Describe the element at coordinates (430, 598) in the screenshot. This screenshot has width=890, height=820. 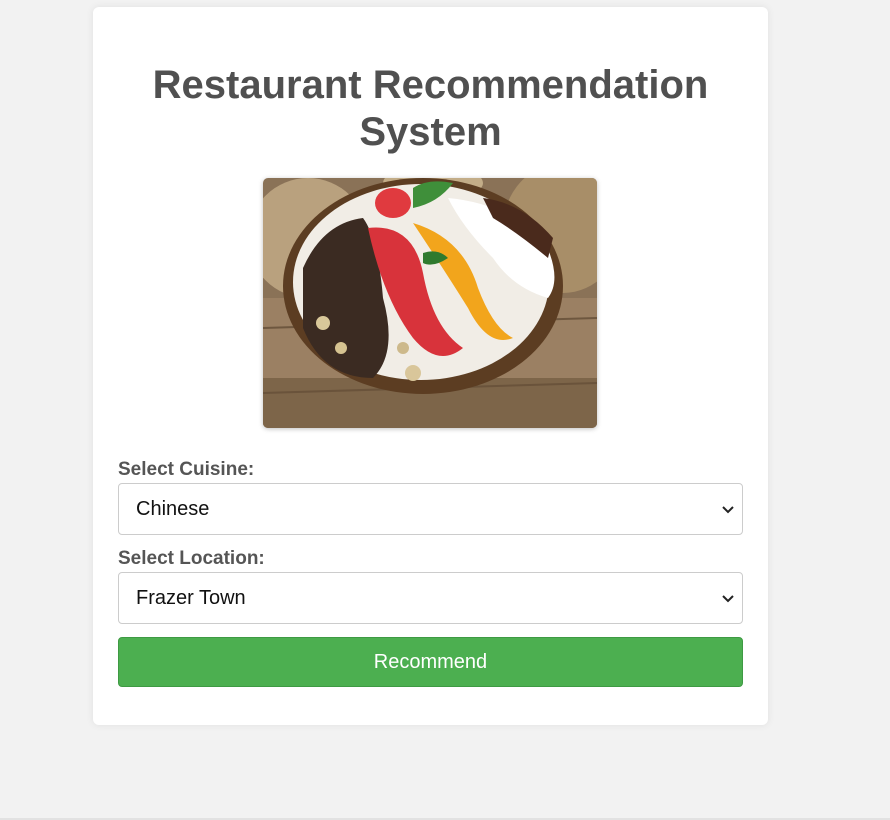
I see `location-select: Frazer Town` at that location.